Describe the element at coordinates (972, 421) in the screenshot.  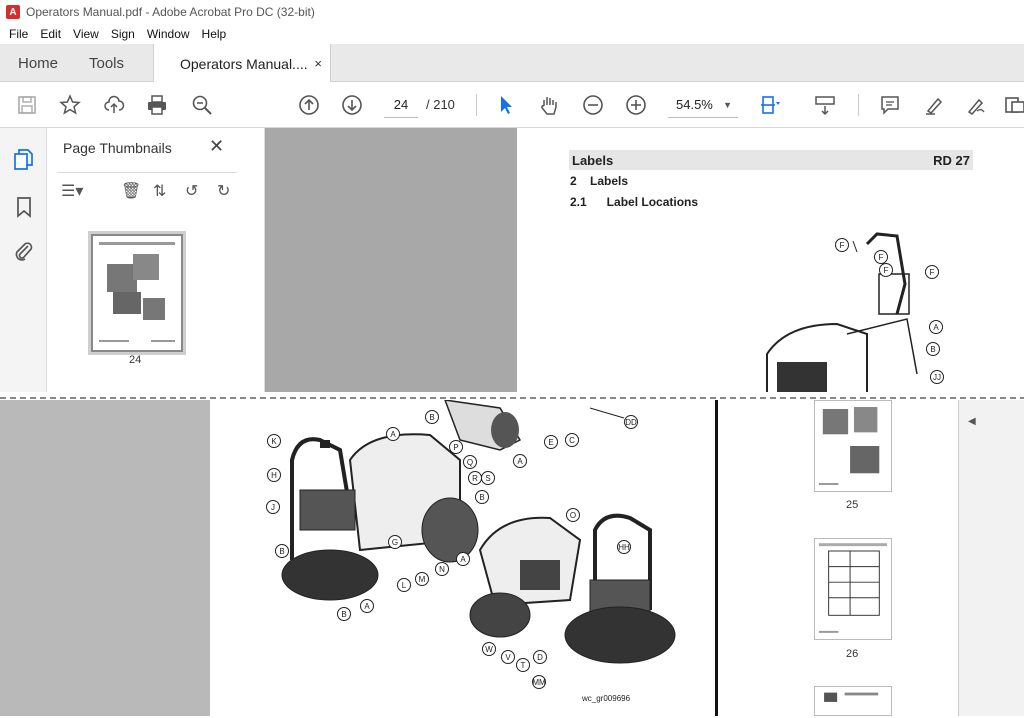
I see `expand-left-icon: ◀` at that location.